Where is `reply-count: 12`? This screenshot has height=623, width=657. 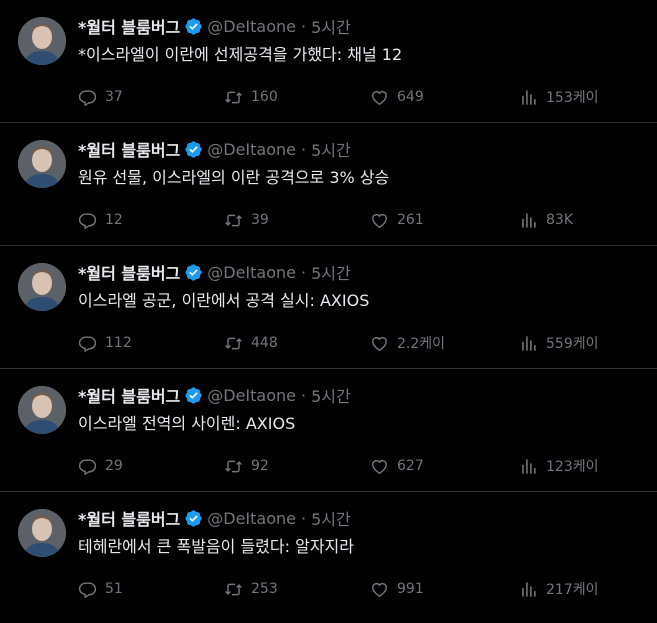 reply-count: 12 is located at coordinates (114, 220).